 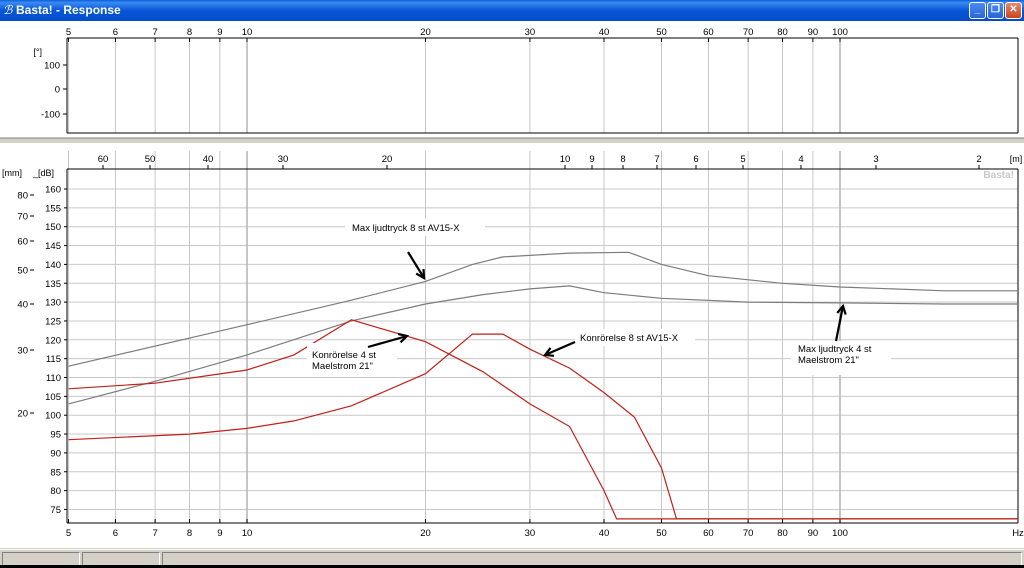 What do you see at coordinates (53, 359) in the screenshot?
I see `db-tick-label: 115` at bounding box center [53, 359].